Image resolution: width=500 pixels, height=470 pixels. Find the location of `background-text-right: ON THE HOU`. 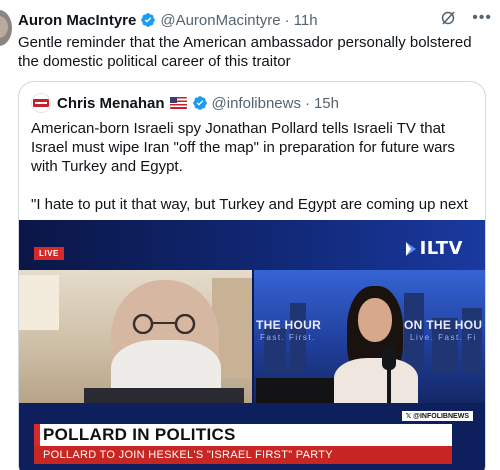

background-text-right: ON THE HOU is located at coordinates (443, 325).